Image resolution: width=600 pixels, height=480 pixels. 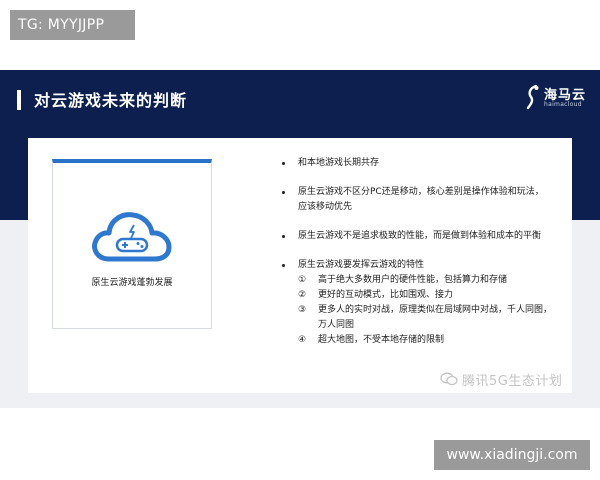 I want to click on tg-label: TG: MYYJJPP, so click(x=72, y=25).